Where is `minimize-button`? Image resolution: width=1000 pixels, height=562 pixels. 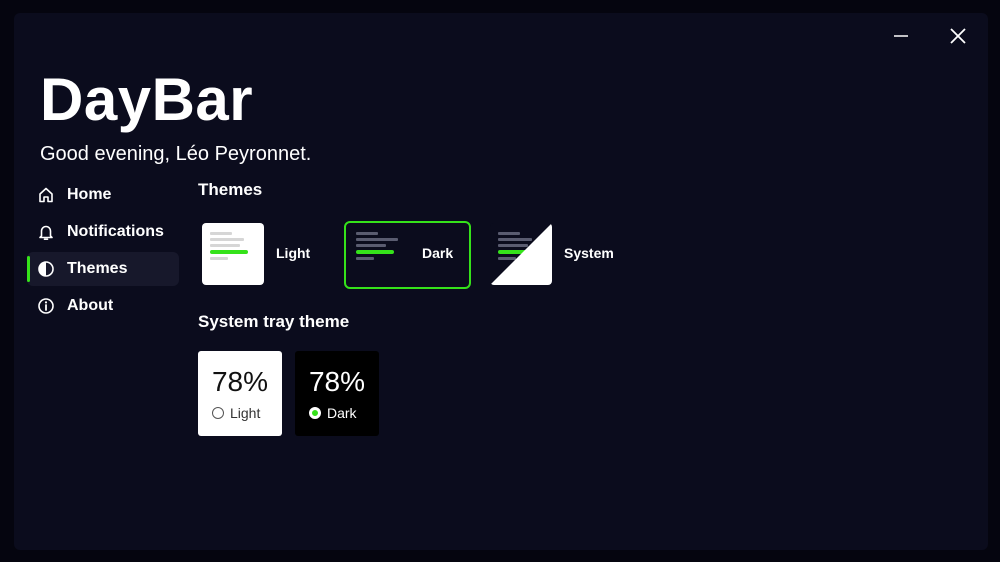
minimize-button is located at coordinates (901, 36).